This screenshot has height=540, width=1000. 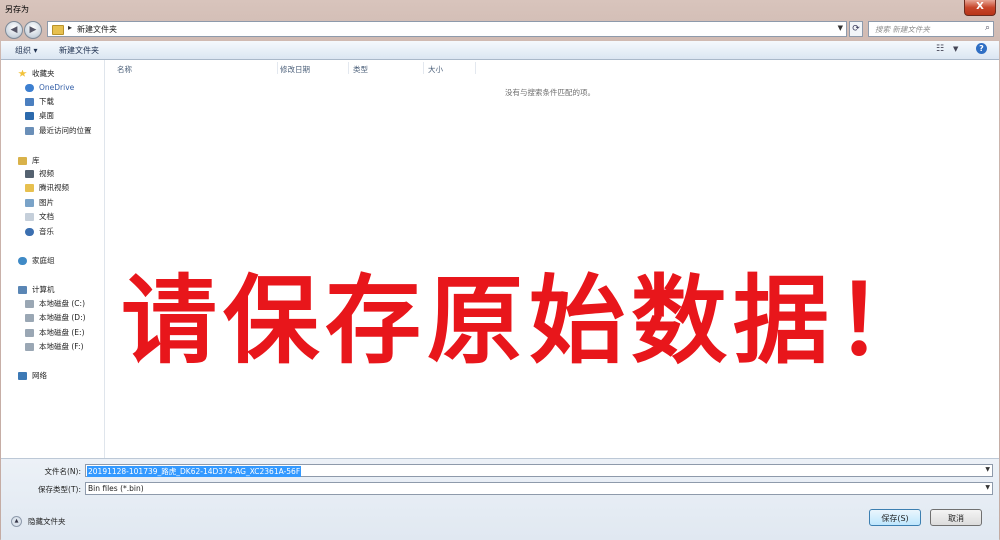 What do you see at coordinates (29, 130) in the screenshot?
I see `recent-places-icon` at bounding box center [29, 130].